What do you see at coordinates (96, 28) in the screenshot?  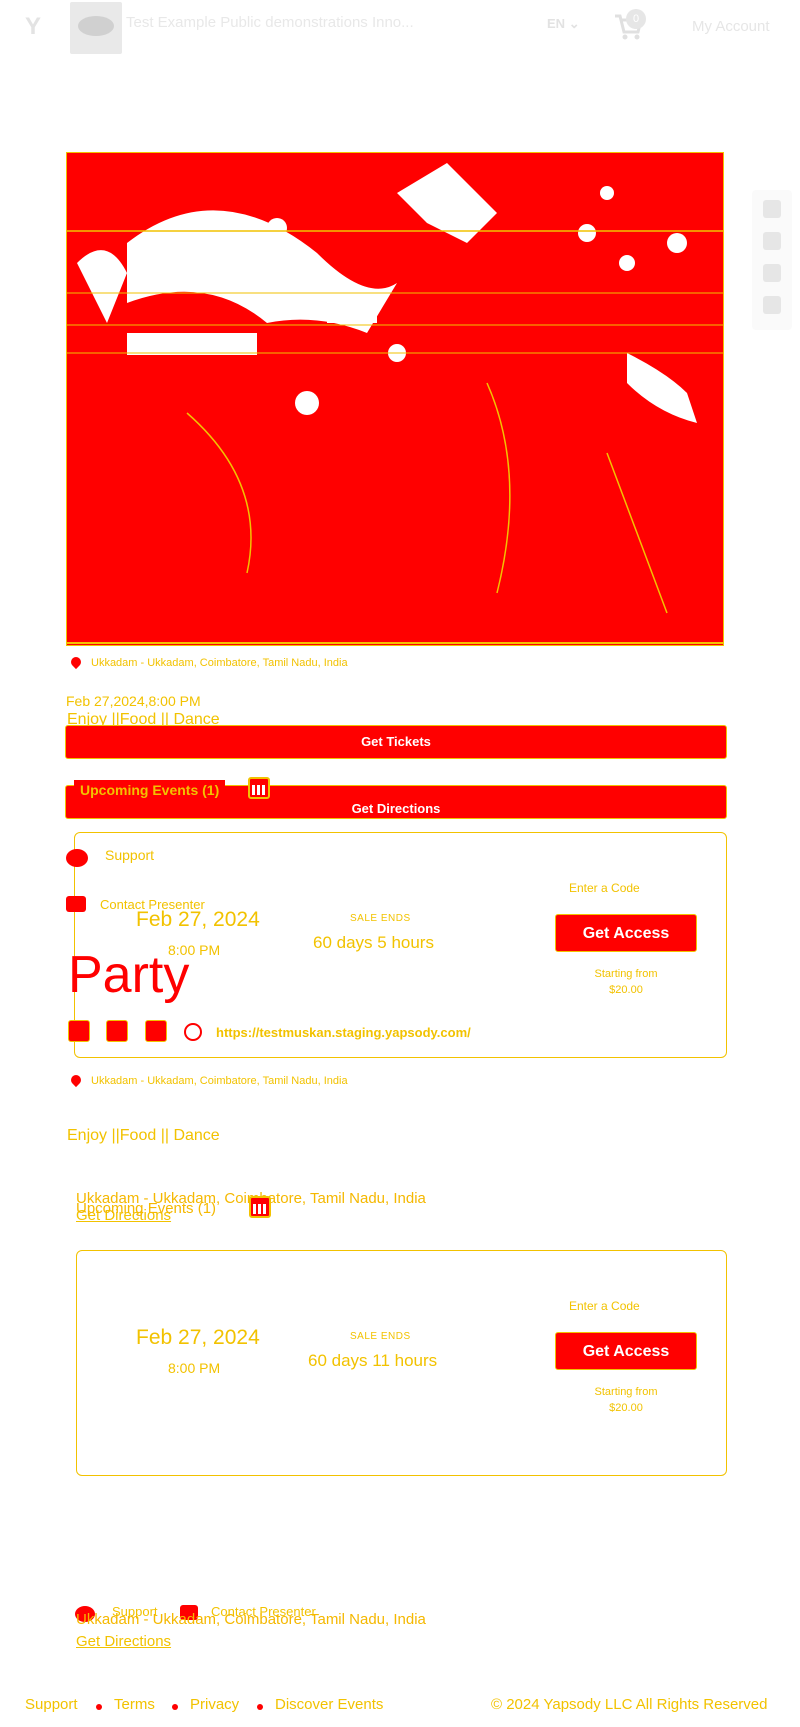 I see `event-thumbnail` at bounding box center [96, 28].